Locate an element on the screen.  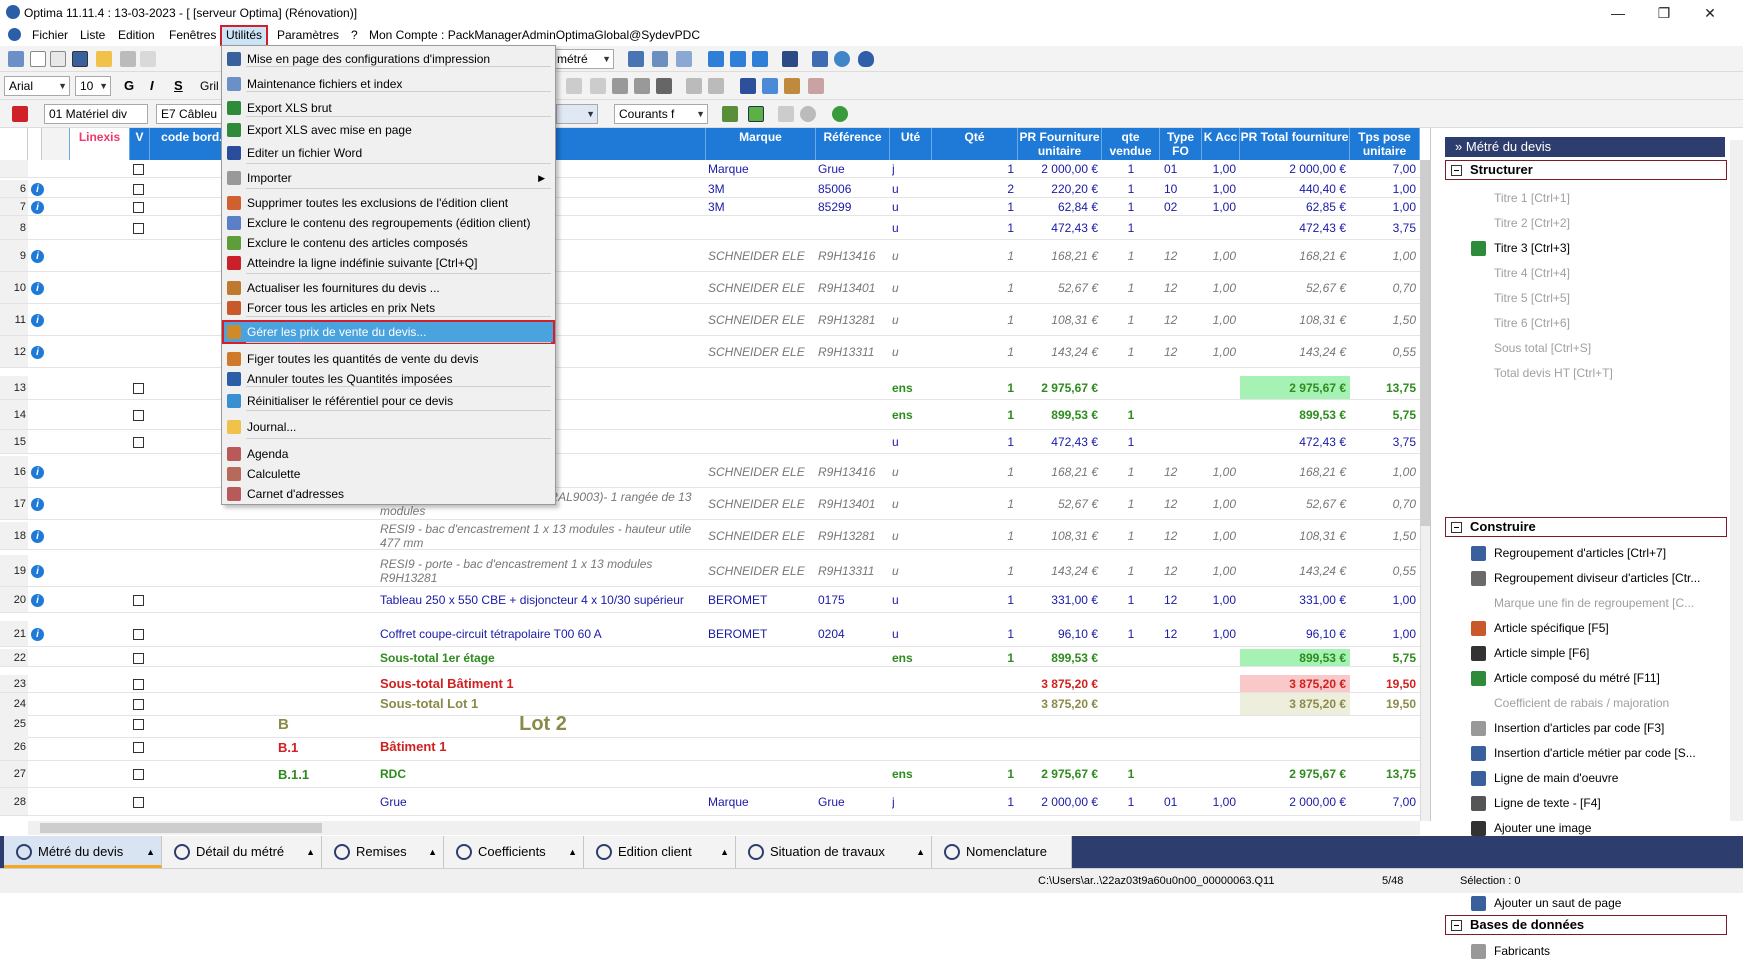
subcategory-combo: E7 Câbleu is located at coordinates (189, 114).